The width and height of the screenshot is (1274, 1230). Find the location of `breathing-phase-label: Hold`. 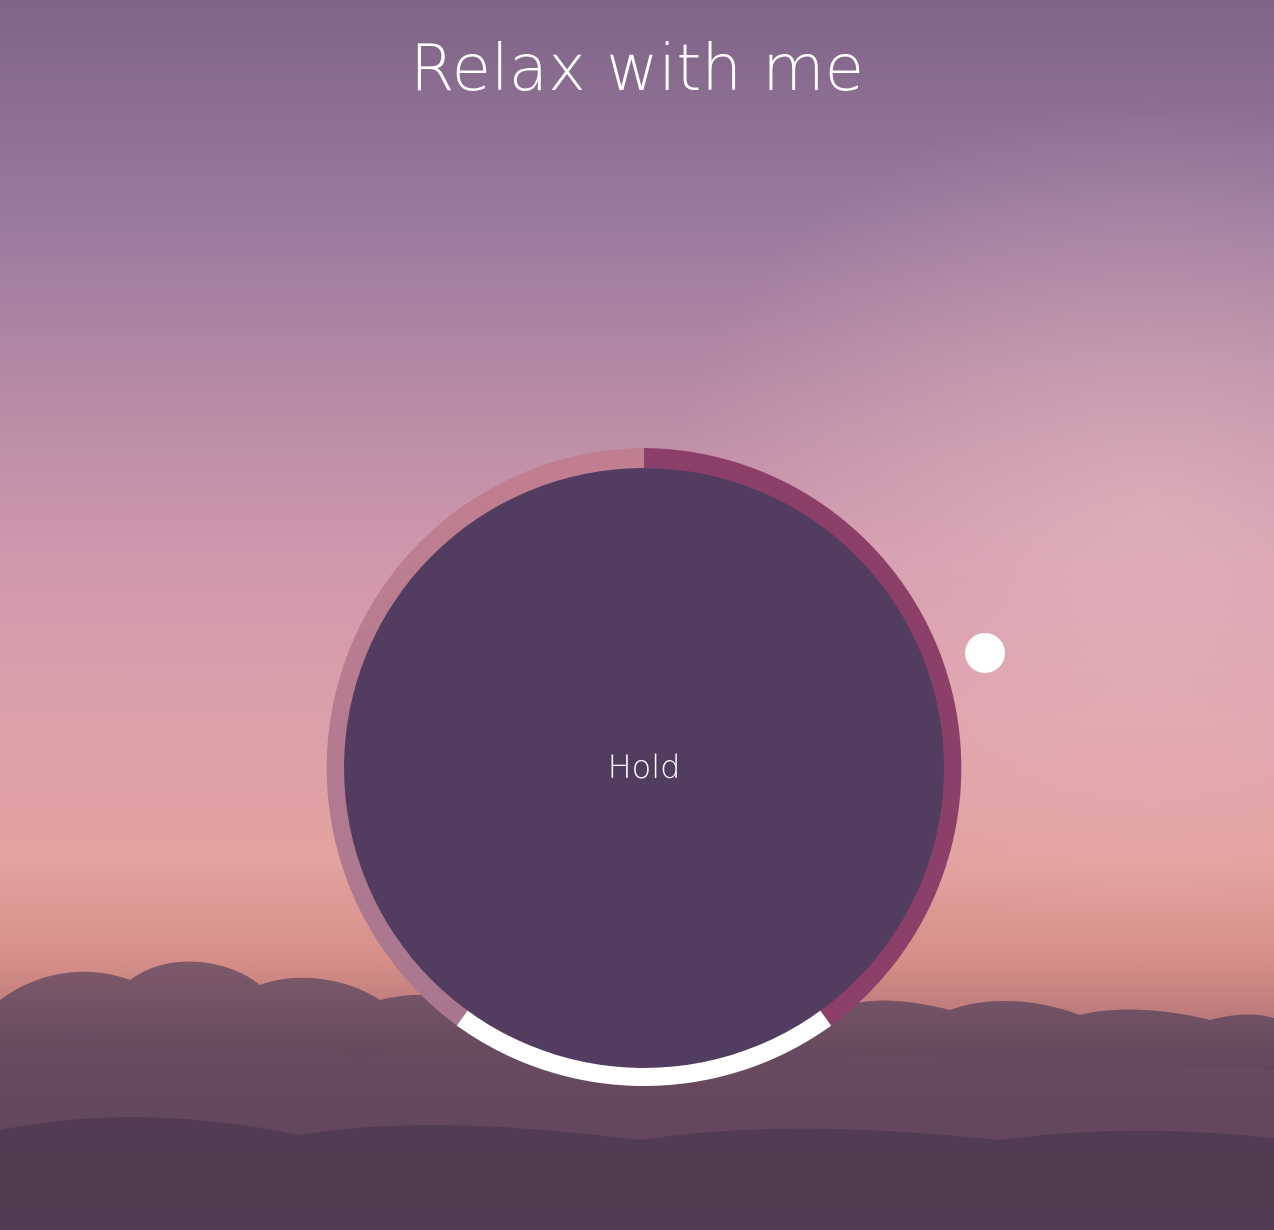

breathing-phase-label: Hold is located at coordinates (644, 767).